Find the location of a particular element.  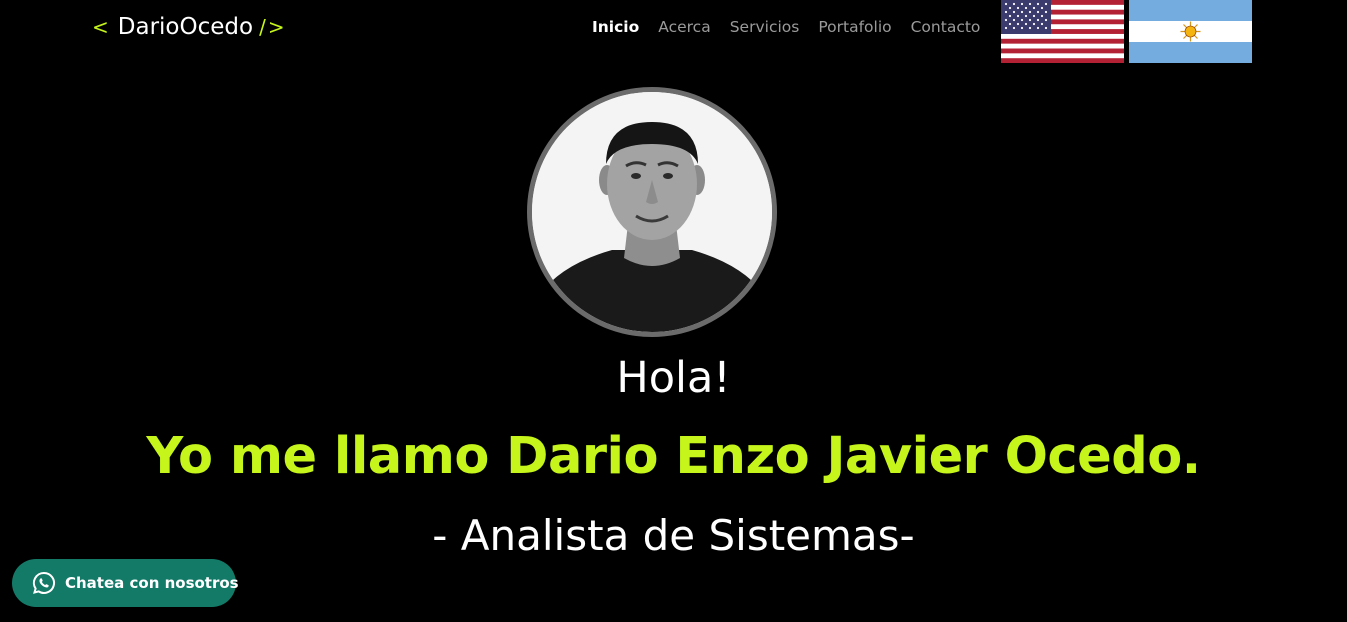

logo-close-bracket: > is located at coordinates (276, 27).